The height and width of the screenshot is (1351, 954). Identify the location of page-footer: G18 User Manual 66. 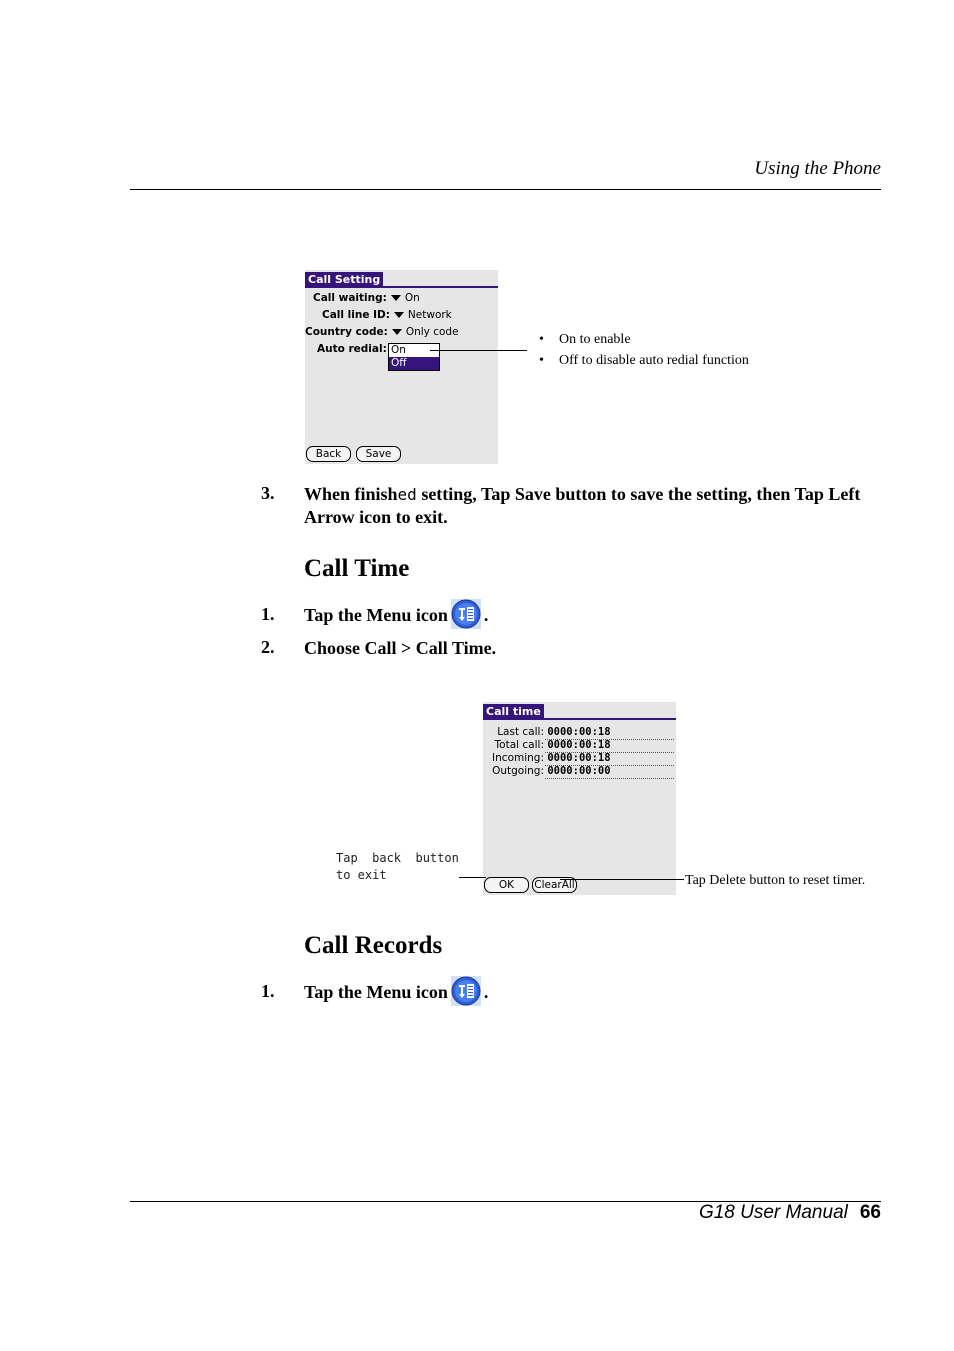
(790, 1213).